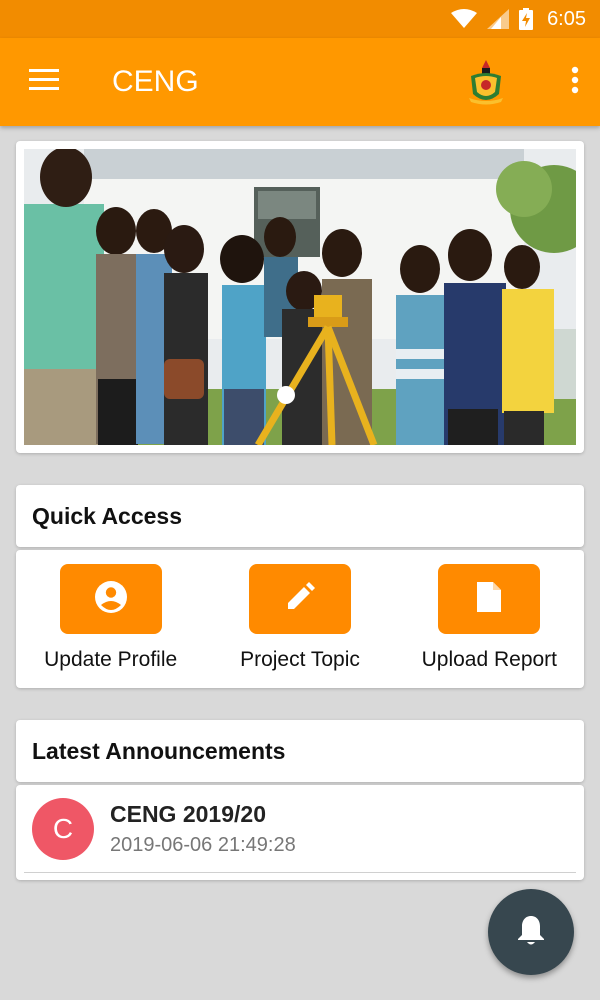  What do you see at coordinates (107, 515) in the screenshot?
I see `quick-access-title: Quick Access` at bounding box center [107, 515].